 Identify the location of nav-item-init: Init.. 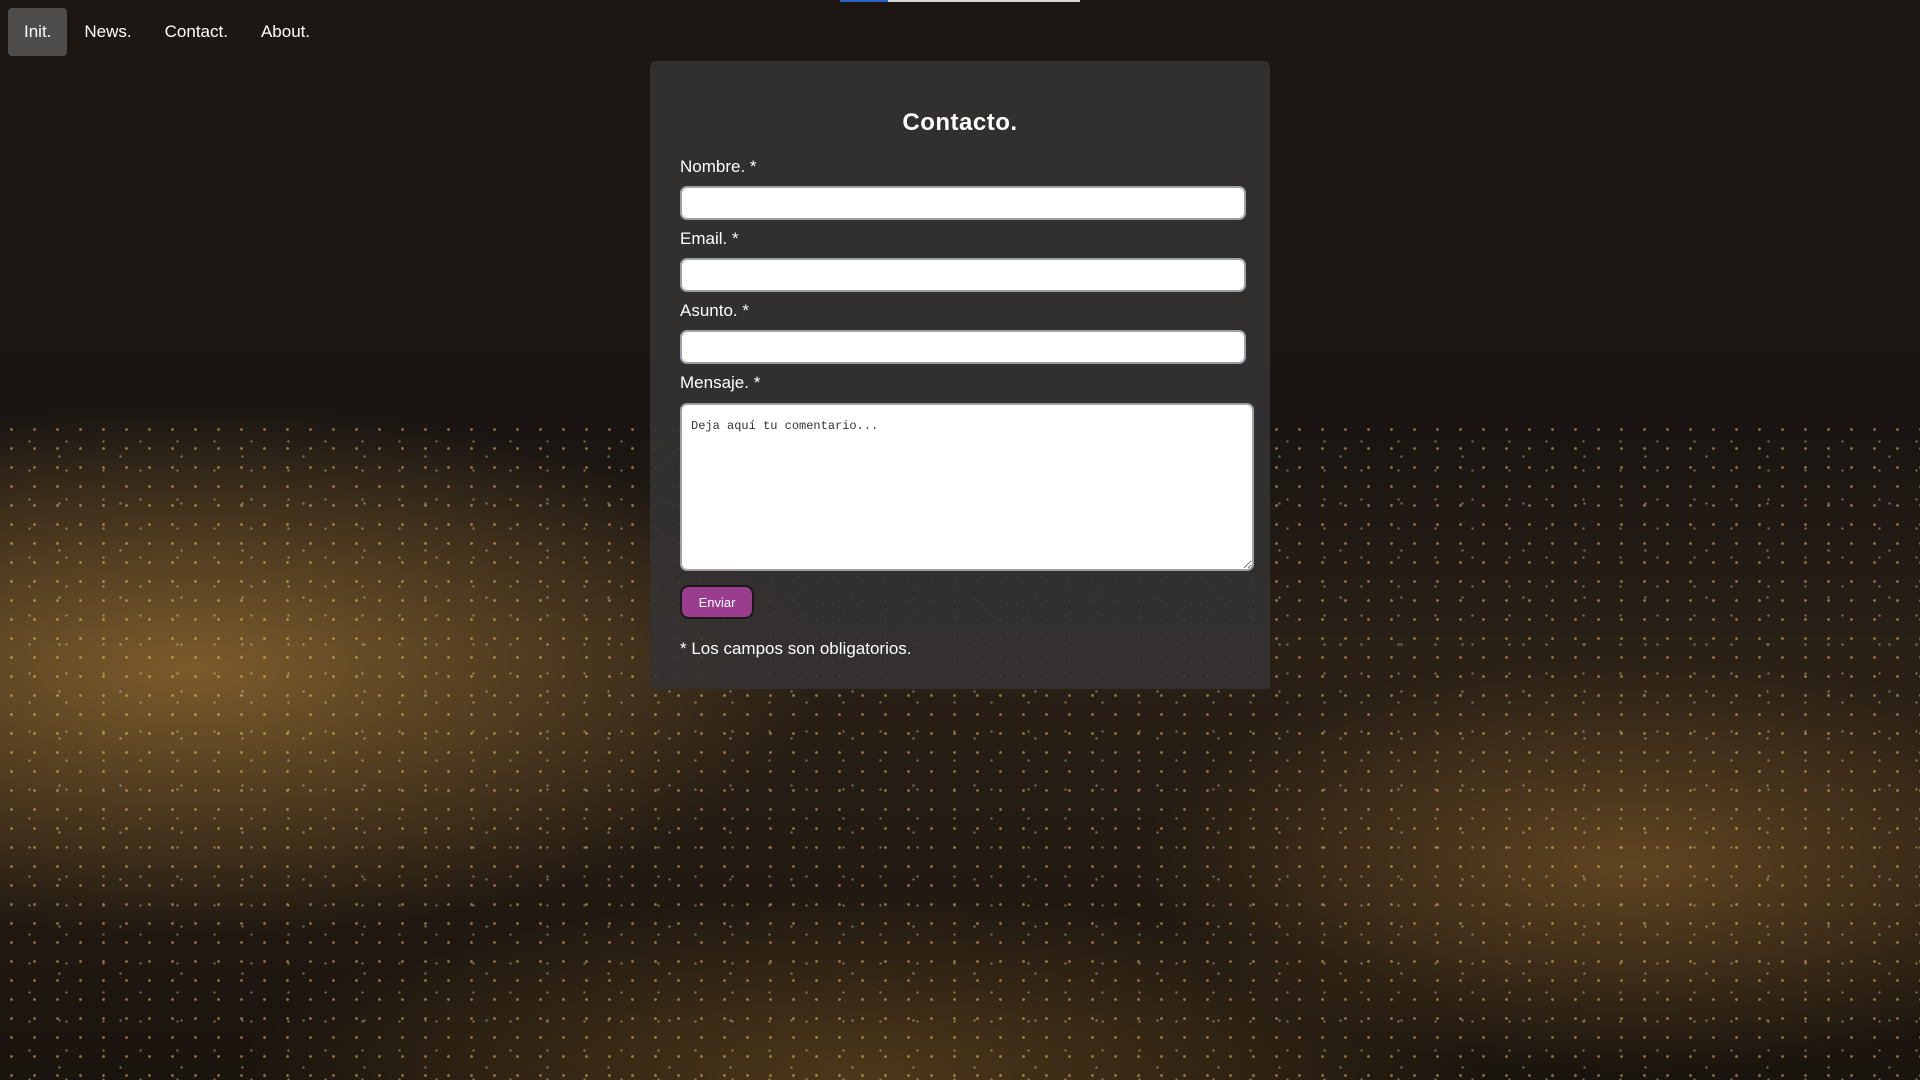
(38, 32).